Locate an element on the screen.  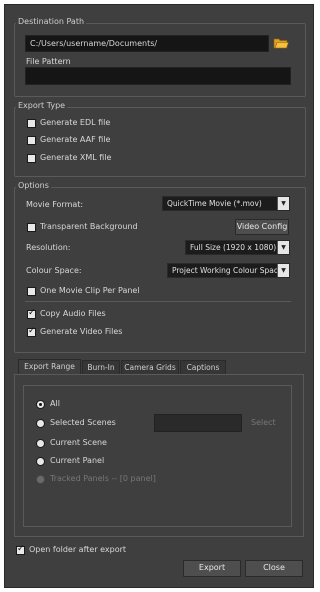
radio-all-label: All is located at coordinates (55, 403).